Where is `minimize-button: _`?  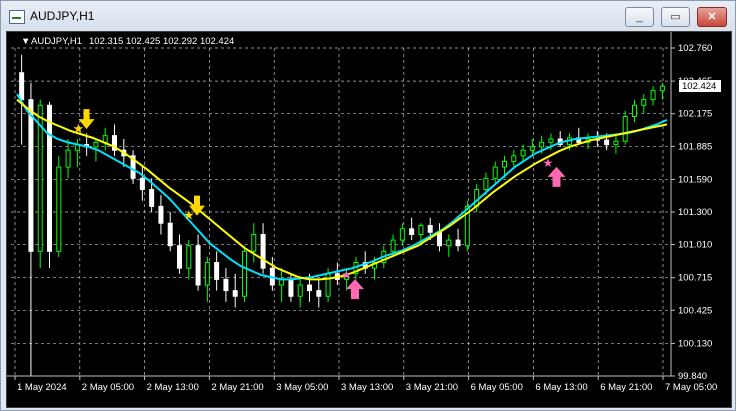
minimize-button: _ is located at coordinates (639, 17).